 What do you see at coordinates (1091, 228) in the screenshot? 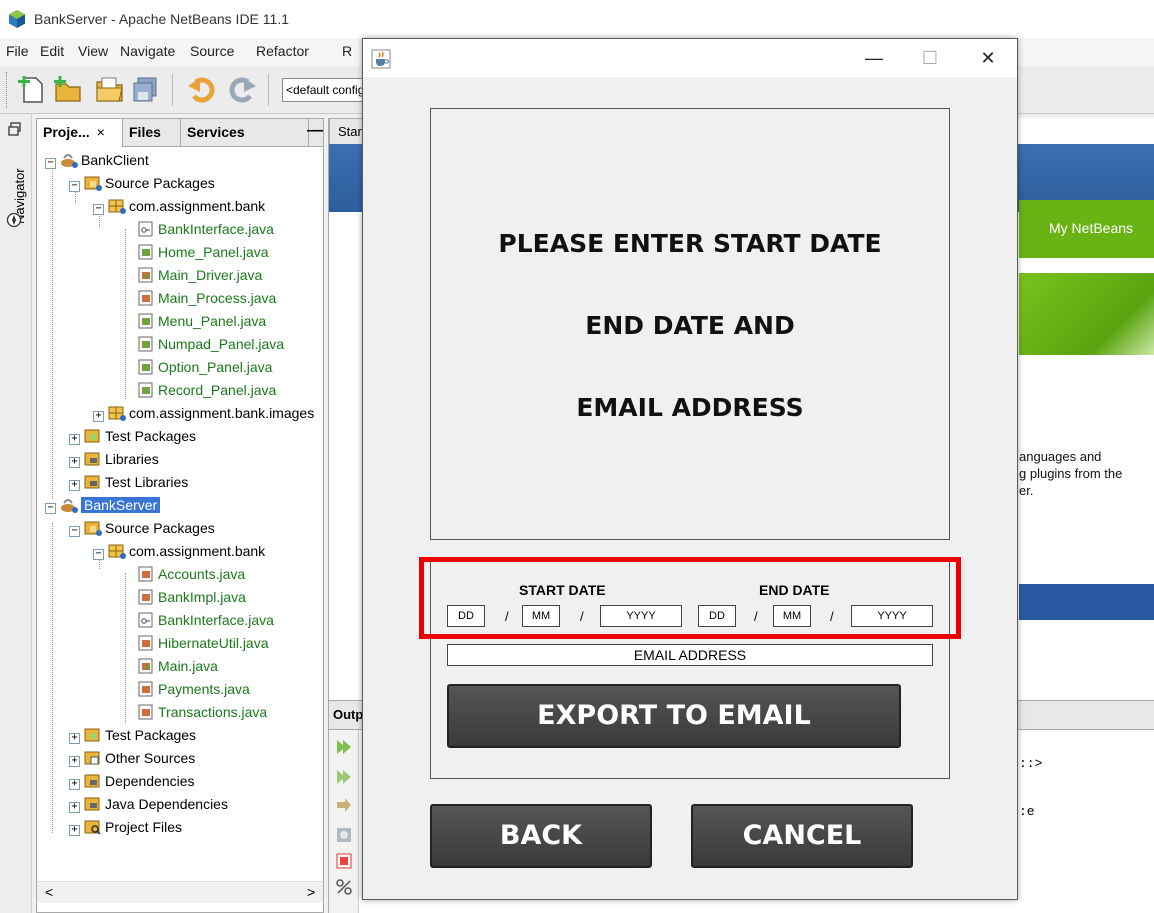
I see `my-netbeans-label: My NetBeans` at bounding box center [1091, 228].